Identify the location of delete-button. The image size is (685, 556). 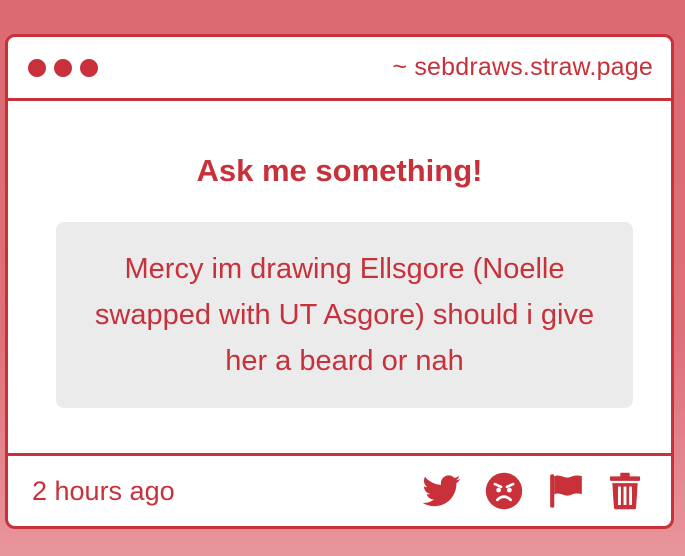
(625, 491).